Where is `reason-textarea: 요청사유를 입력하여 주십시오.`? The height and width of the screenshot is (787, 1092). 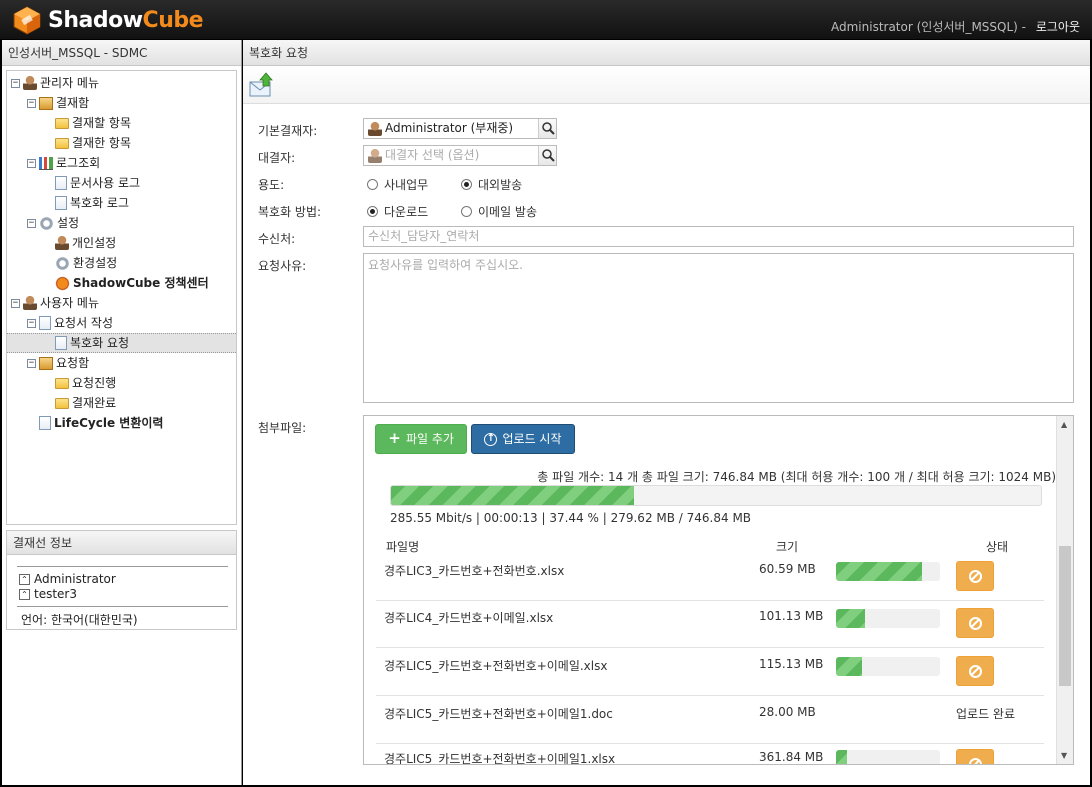
reason-textarea: 요청사유를 입력하여 주십시오. is located at coordinates (718, 328).